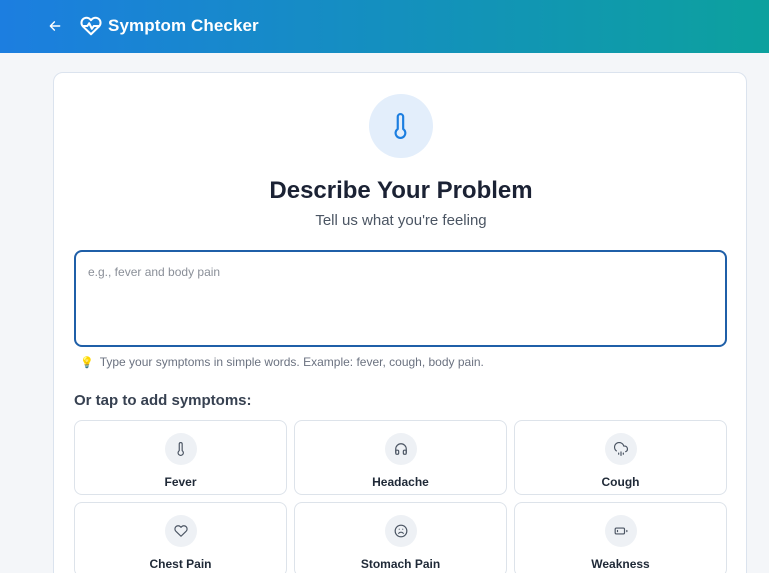  I want to click on app-header: Symptom Checker, so click(384, 26).